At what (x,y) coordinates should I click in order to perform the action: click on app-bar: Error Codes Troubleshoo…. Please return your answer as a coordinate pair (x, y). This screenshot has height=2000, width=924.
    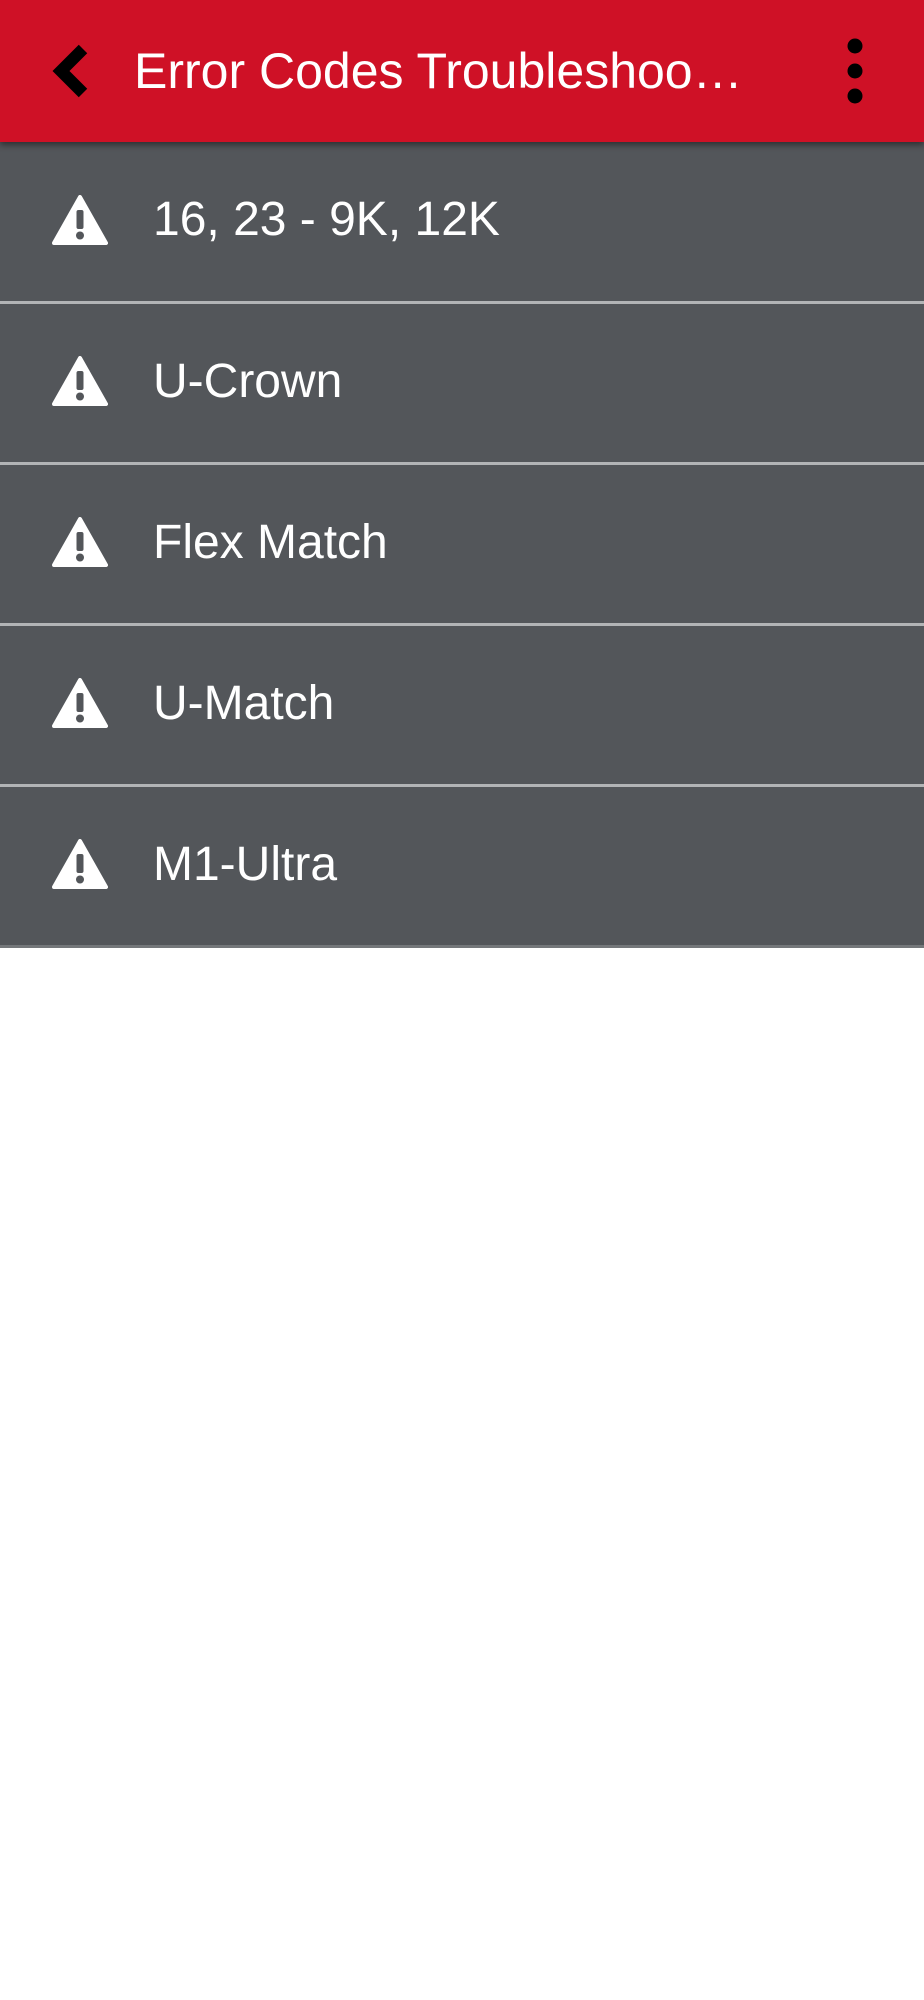
    Looking at the image, I should click on (462, 71).